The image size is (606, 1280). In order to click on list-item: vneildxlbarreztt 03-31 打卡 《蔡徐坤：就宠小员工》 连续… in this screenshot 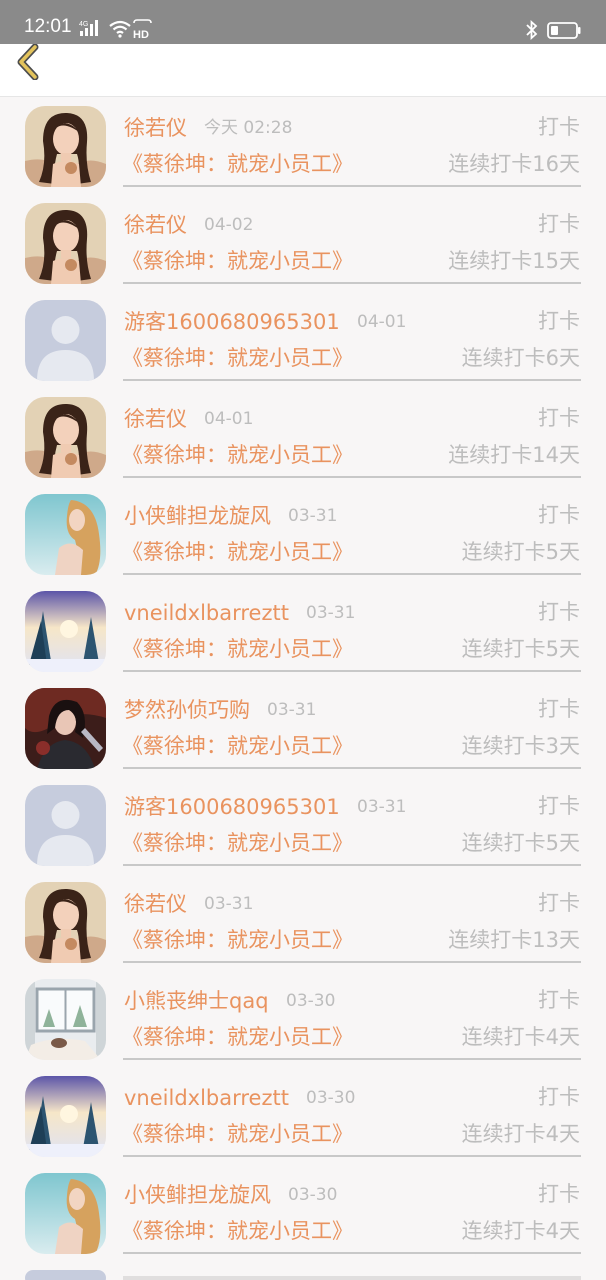, I will do `click(303, 631)`.